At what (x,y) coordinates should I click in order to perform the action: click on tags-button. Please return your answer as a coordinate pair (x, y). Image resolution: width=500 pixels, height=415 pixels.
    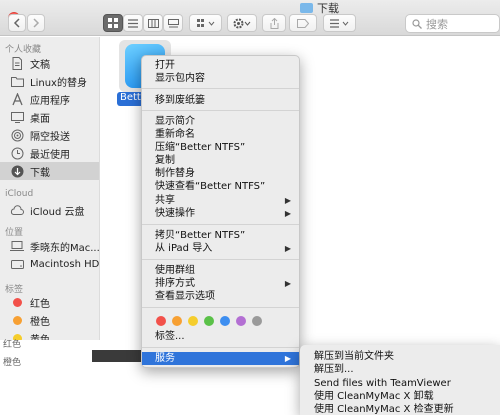
    Looking at the image, I should click on (303, 23).